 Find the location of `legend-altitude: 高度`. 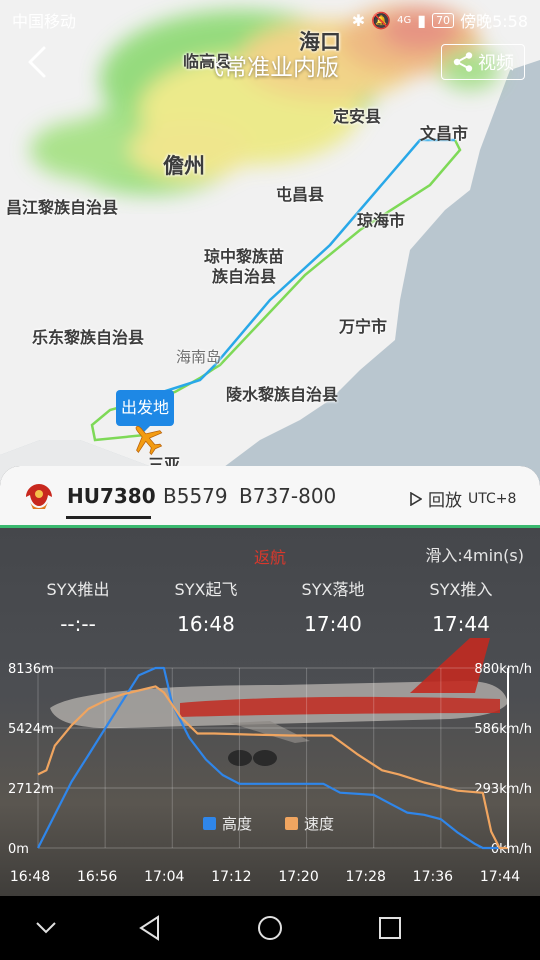

legend-altitude: 高度 is located at coordinates (227, 823).